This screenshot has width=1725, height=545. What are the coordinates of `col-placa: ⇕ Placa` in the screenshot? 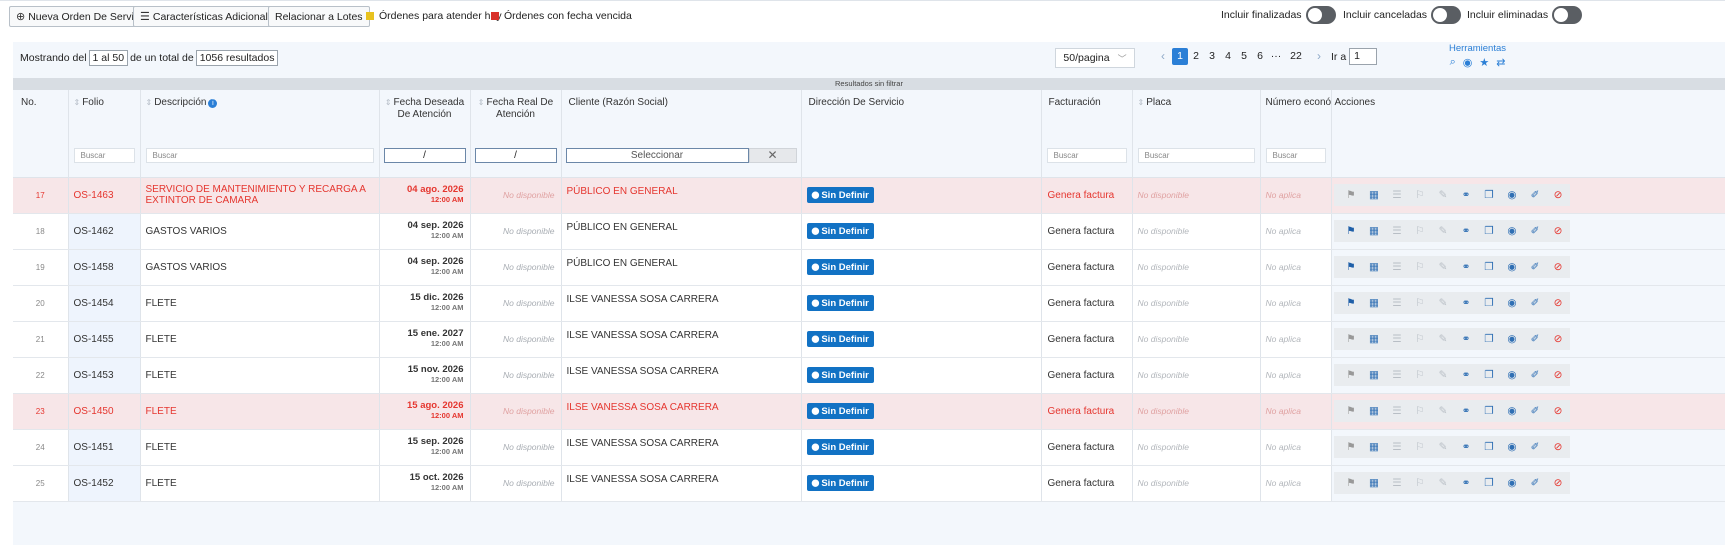 It's located at (1196, 112).